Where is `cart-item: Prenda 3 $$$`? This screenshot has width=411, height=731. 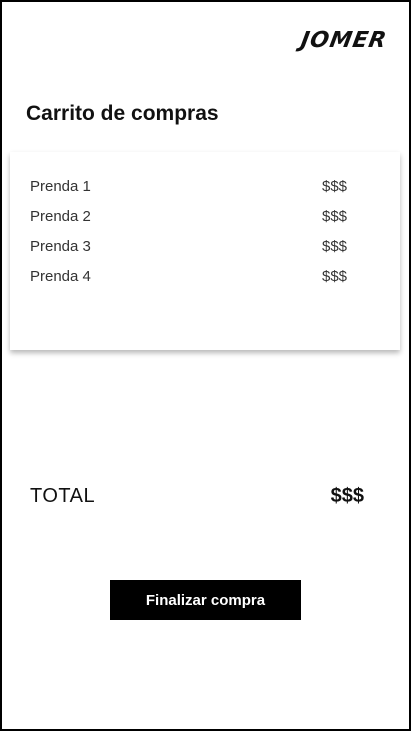 cart-item: Prenda 3 $$$ is located at coordinates (191, 246).